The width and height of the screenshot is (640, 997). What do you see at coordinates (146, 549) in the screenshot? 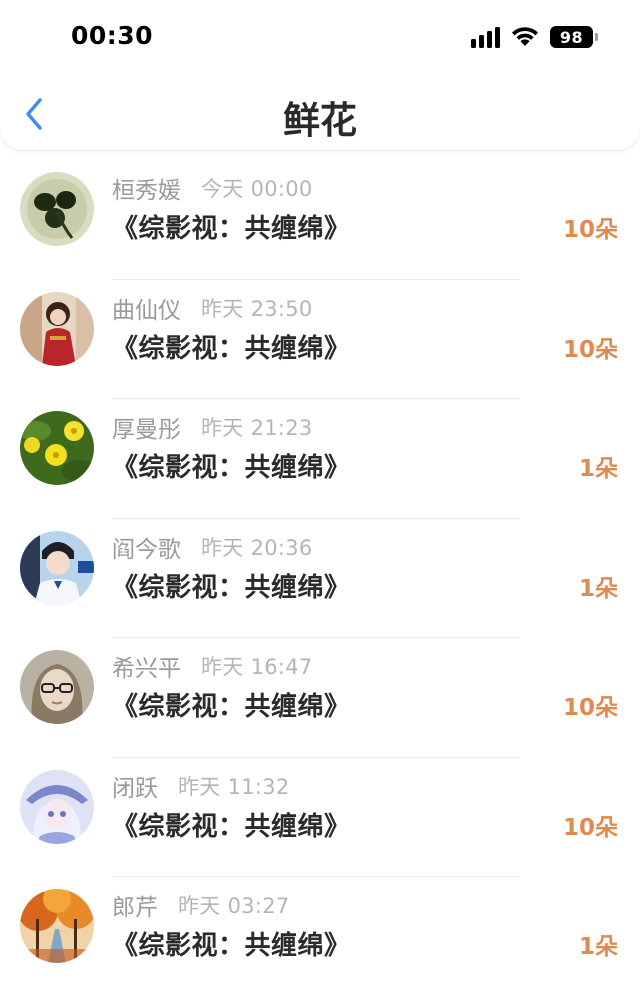
I see `user-name: 阎今歌` at bounding box center [146, 549].